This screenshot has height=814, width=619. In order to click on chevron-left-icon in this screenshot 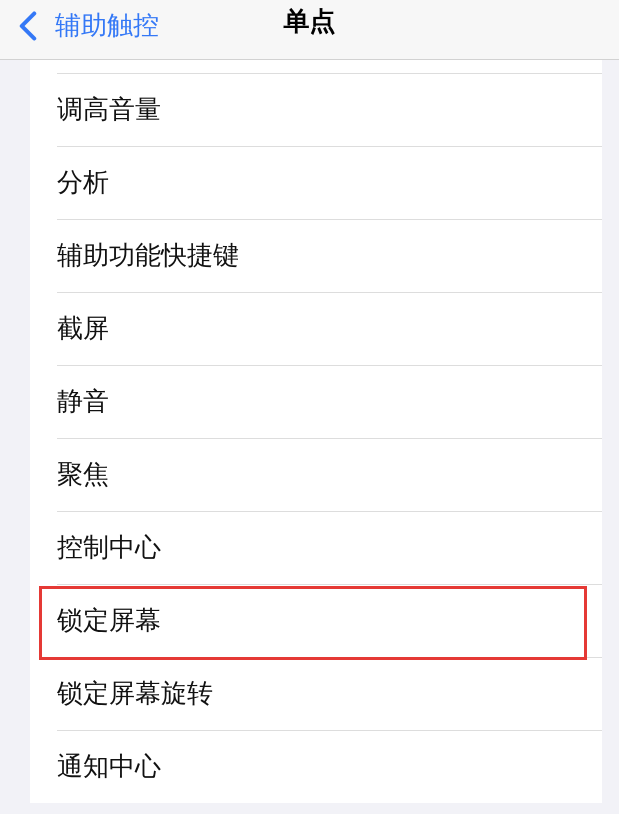, I will do `click(28, 25)`.